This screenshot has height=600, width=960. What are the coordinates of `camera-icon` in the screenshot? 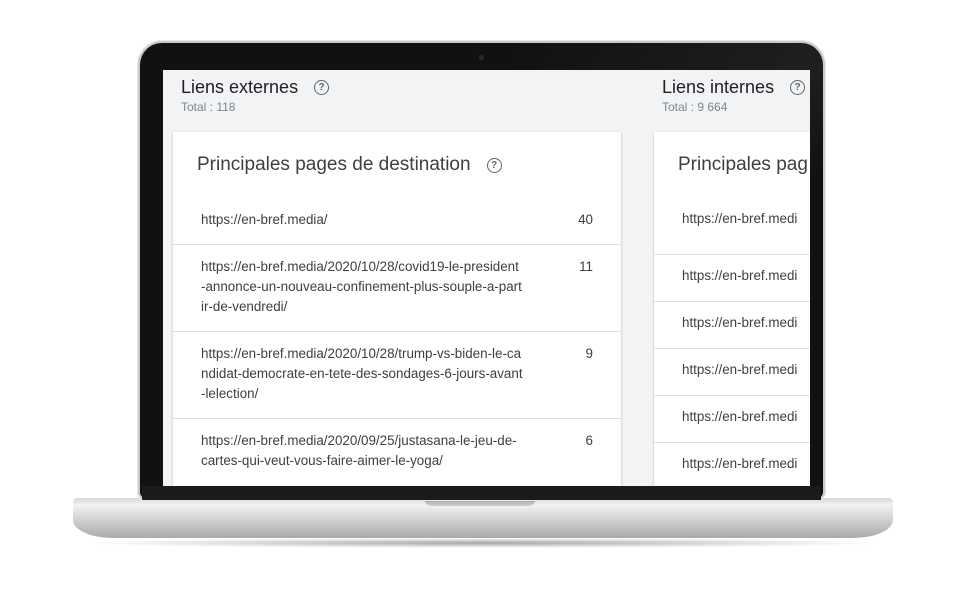 It's located at (481, 57).